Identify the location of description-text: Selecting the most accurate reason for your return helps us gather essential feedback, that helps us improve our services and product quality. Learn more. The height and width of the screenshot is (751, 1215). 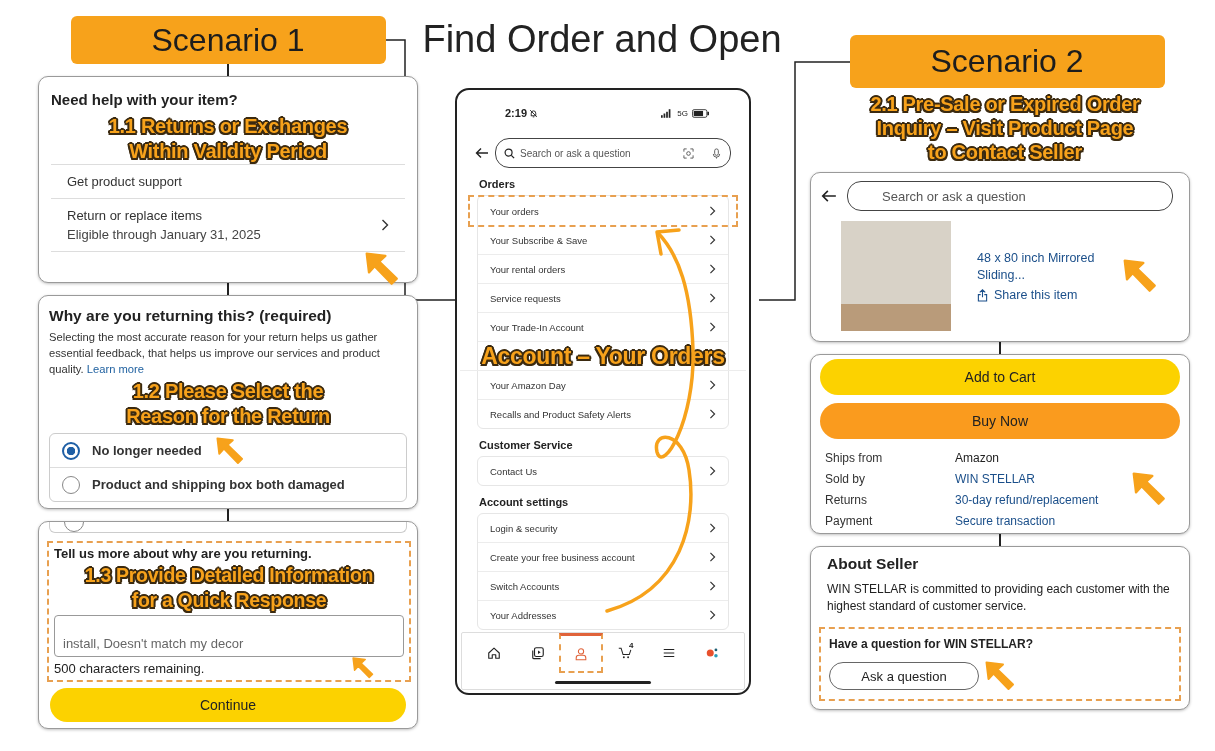
(215, 353).